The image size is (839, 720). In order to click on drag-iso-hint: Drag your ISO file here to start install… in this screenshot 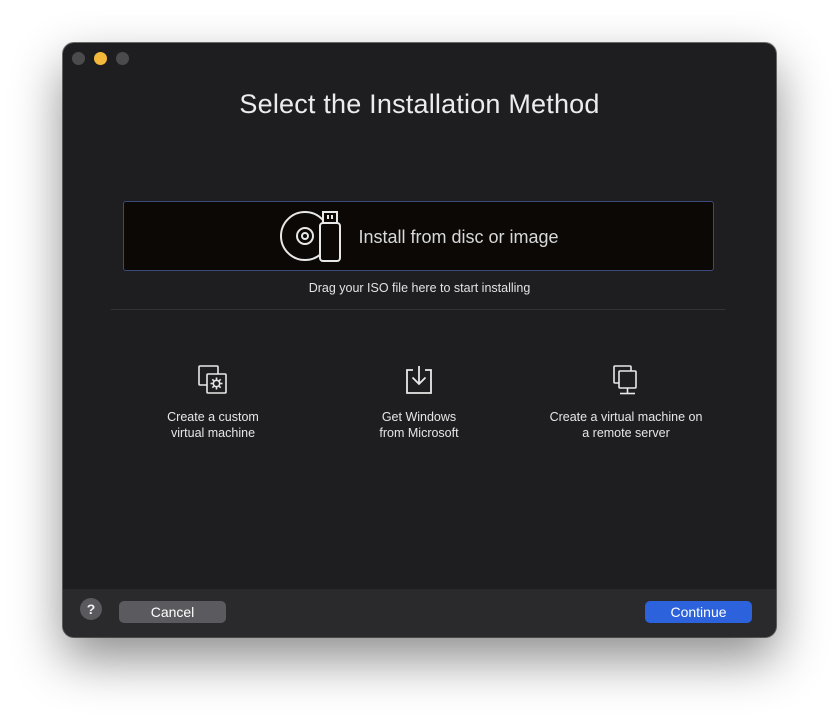, I will do `click(419, 288)`.